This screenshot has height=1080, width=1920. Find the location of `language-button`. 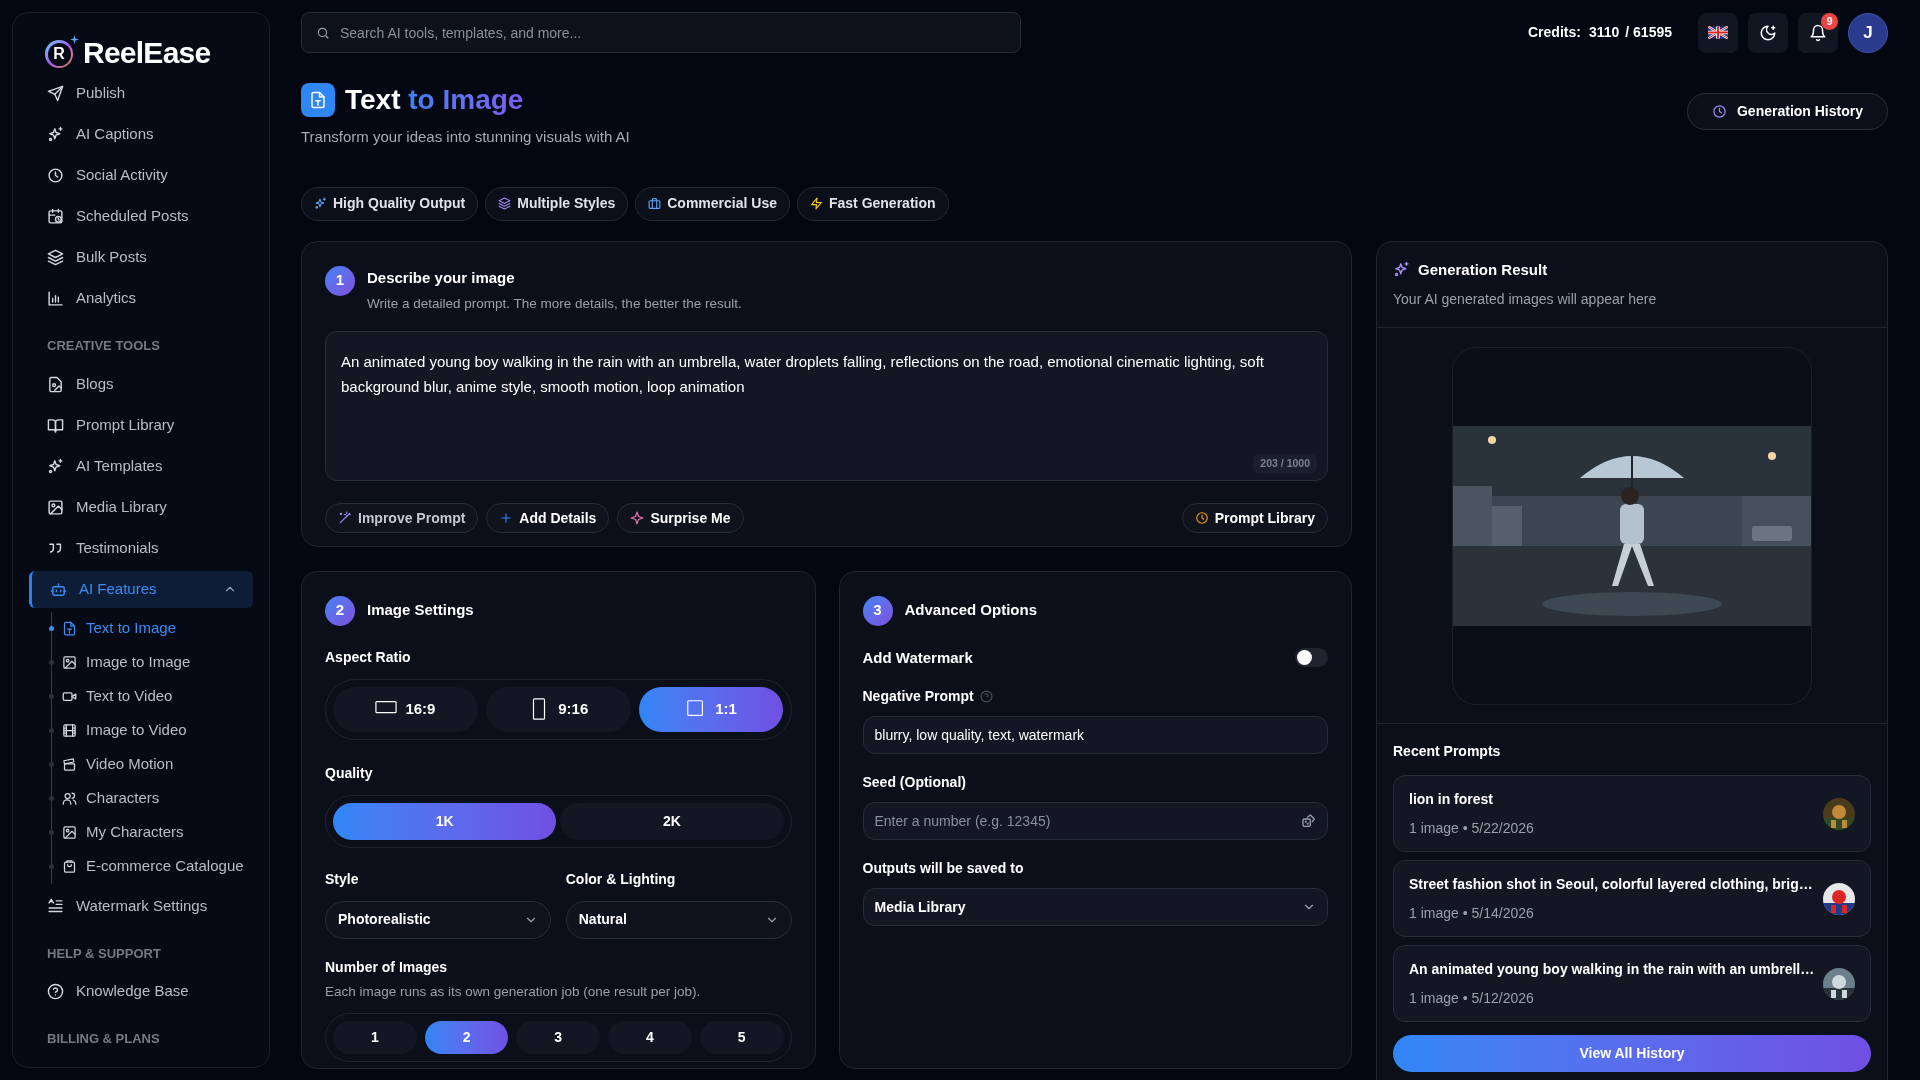

language-button is located at coordinates (1718, 32).